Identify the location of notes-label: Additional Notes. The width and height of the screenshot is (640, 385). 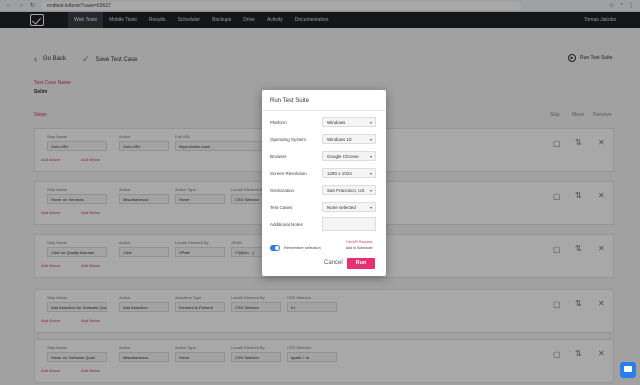
(286, 224).